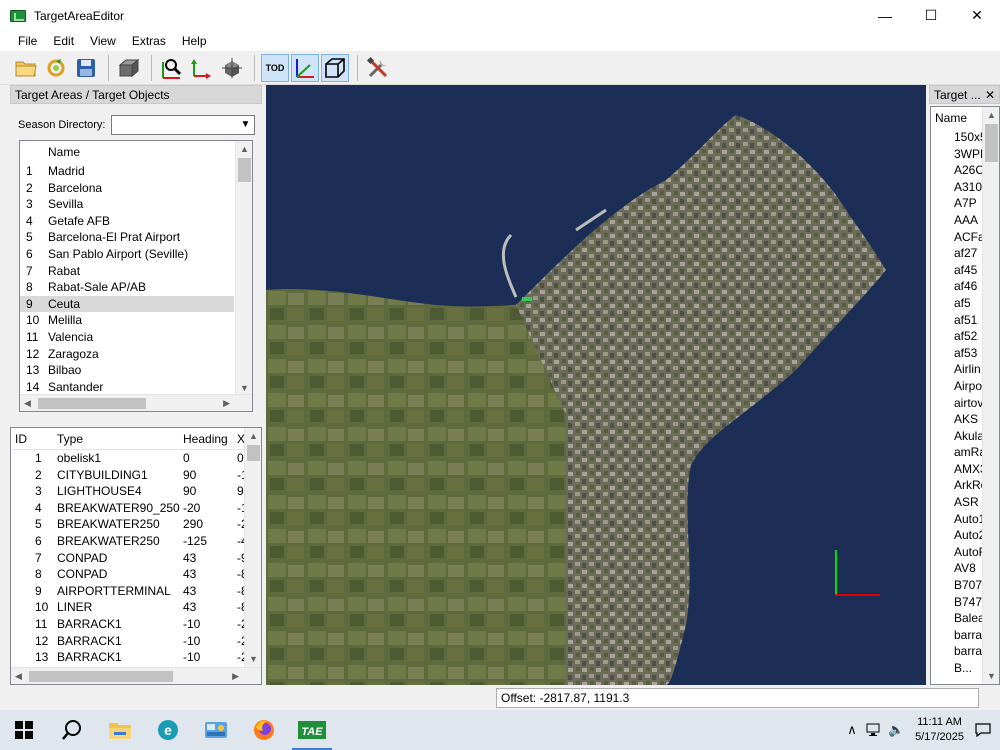 Image resolution: width=1000 pixels, height=750 pixels. I want to click on reload-button, so click(56, 68).